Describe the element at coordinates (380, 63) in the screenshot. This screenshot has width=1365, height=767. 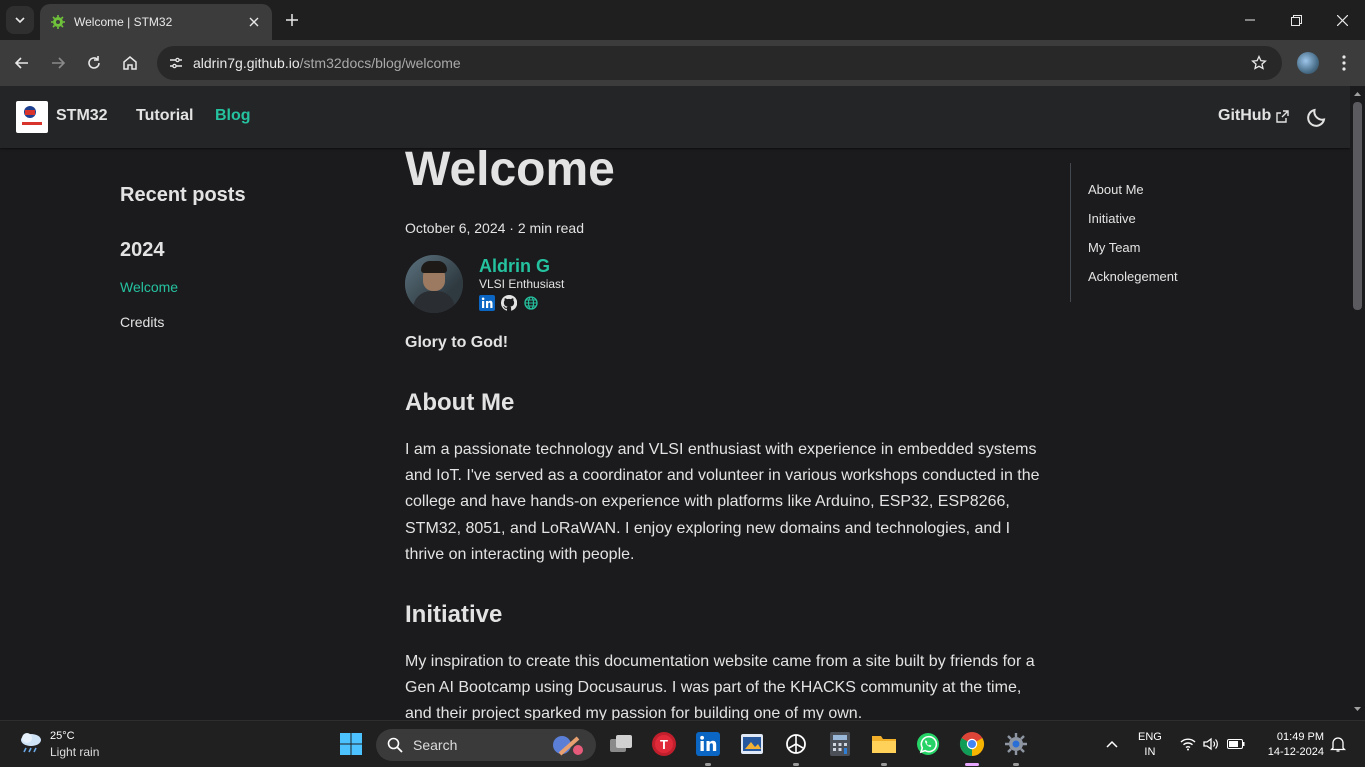
I see `url-path: /stm32docs/blog/welcome` at that location.